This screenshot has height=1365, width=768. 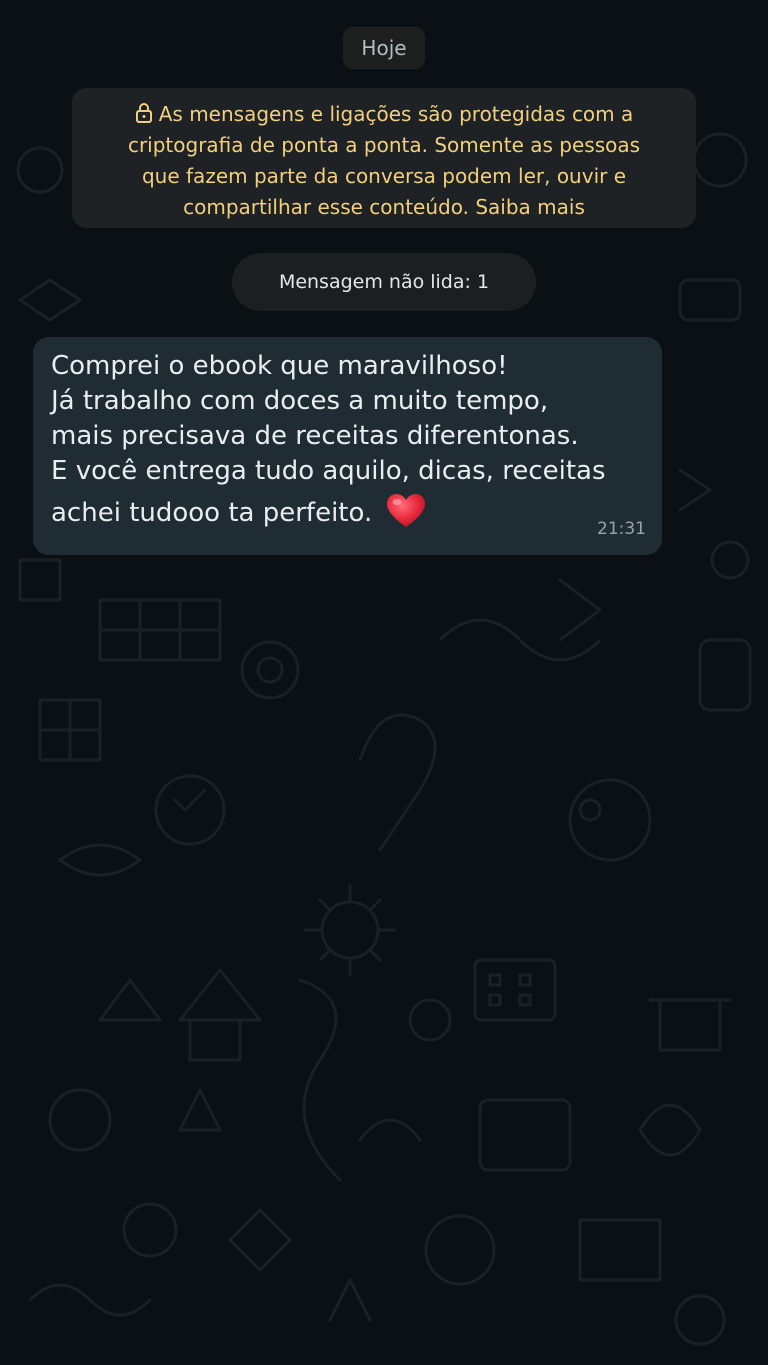 What do you see at coordinates (315, 436) in the screenshot?
I see `message-line: mais precisava de receitas diferentonas.` at bounding box center [315, 436].